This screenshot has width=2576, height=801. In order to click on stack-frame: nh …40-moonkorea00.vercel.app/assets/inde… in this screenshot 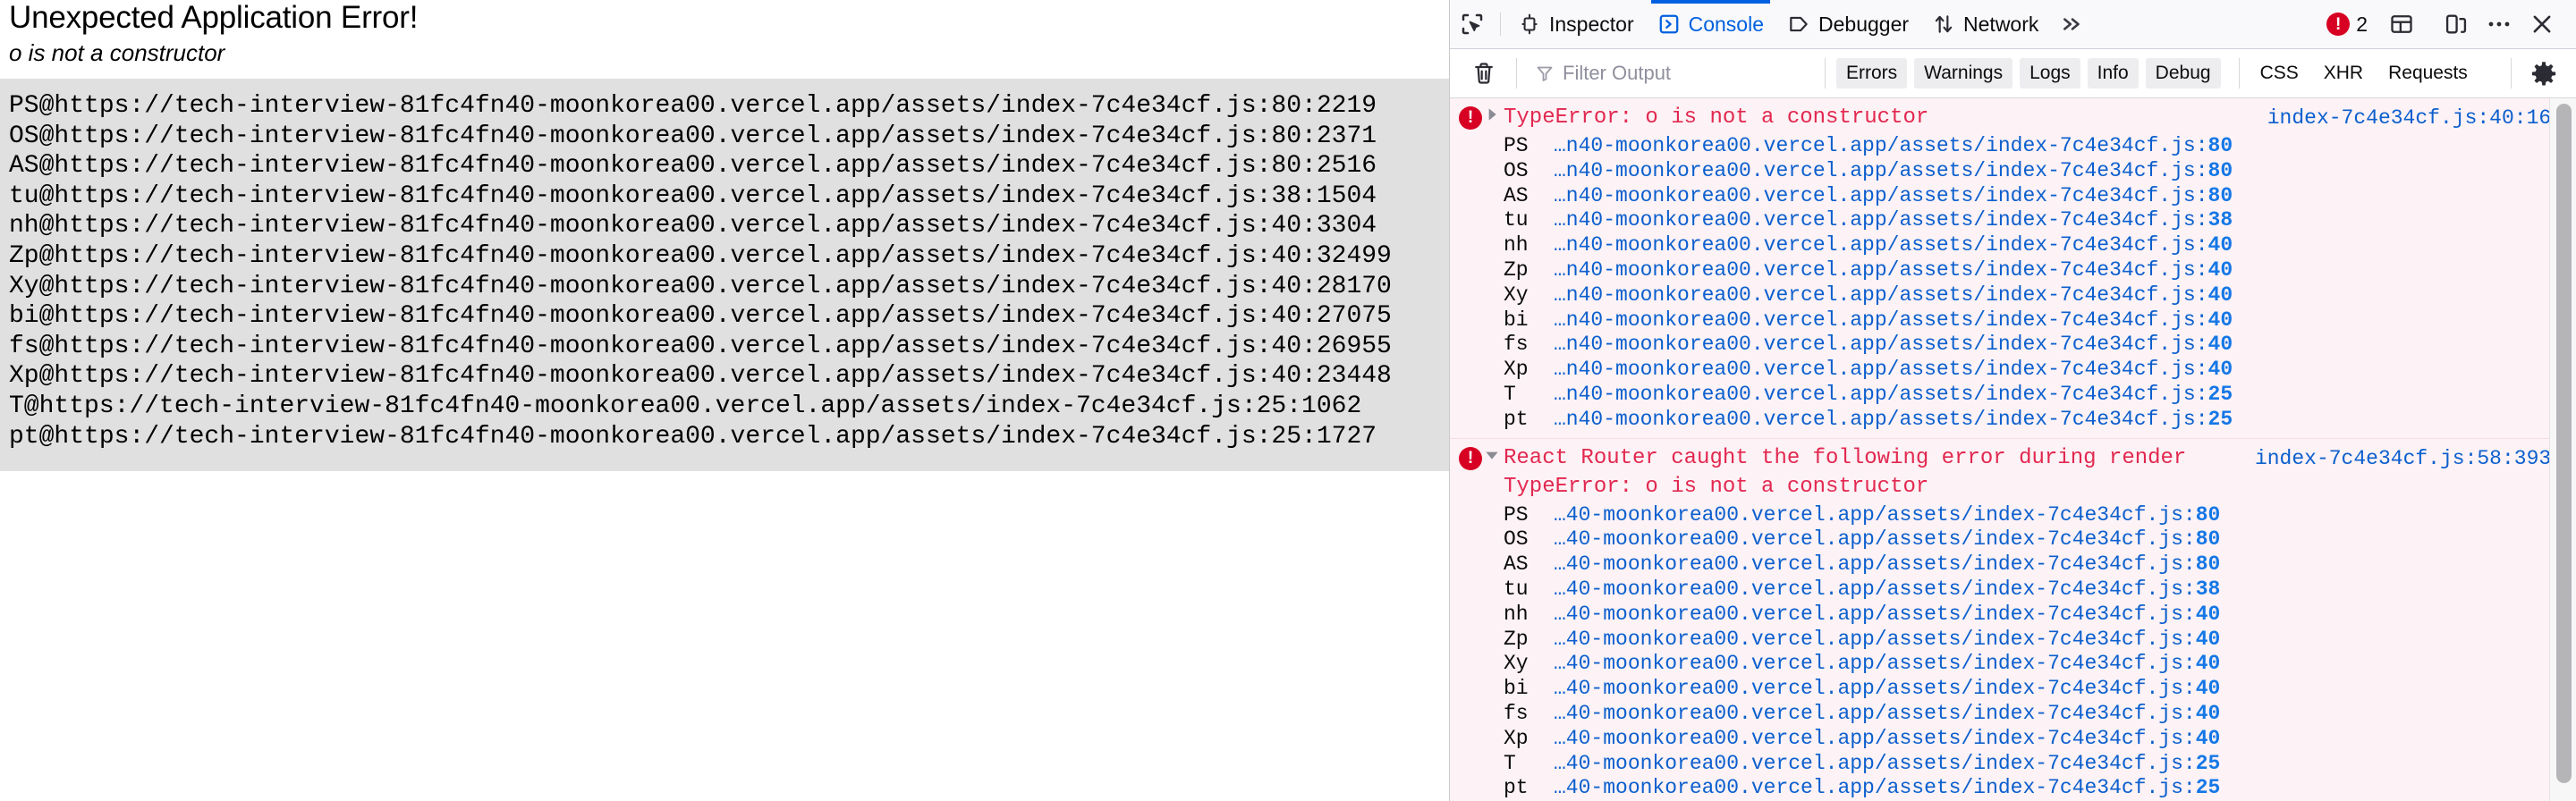, I will do `click(2013, 615)`.